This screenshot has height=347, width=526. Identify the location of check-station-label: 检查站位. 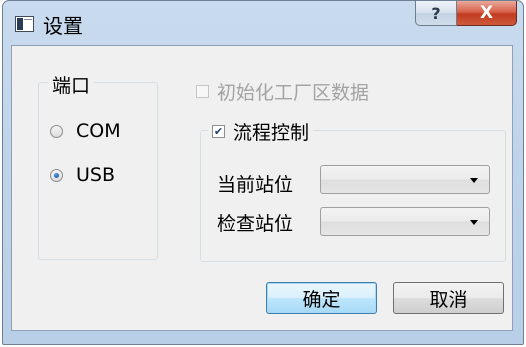
(255, 224).